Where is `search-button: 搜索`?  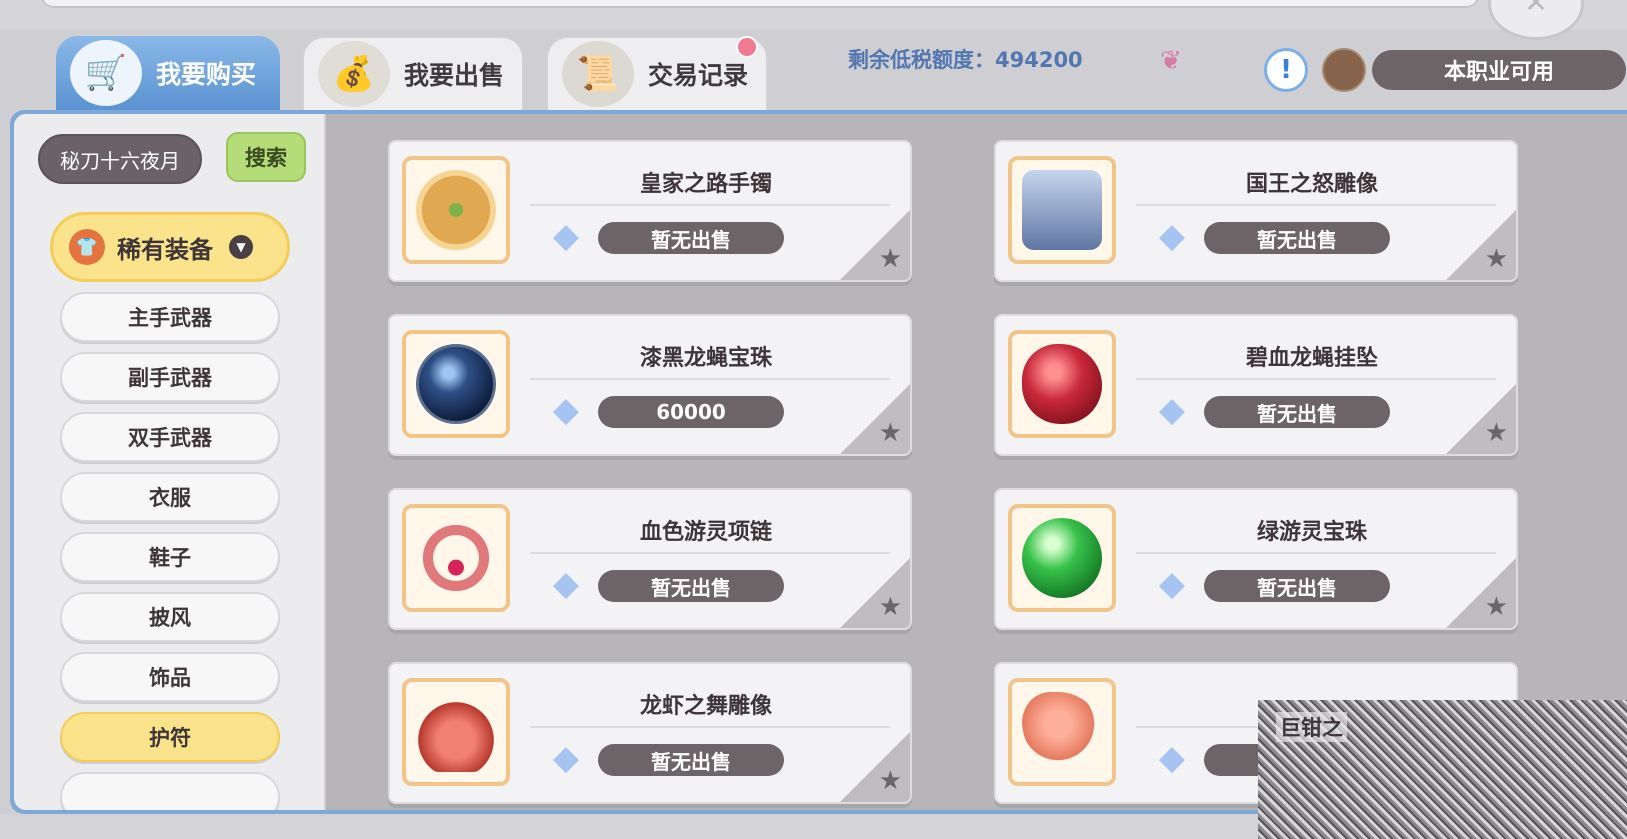 search-button: 搜索 is located at coordinates (266, 157).